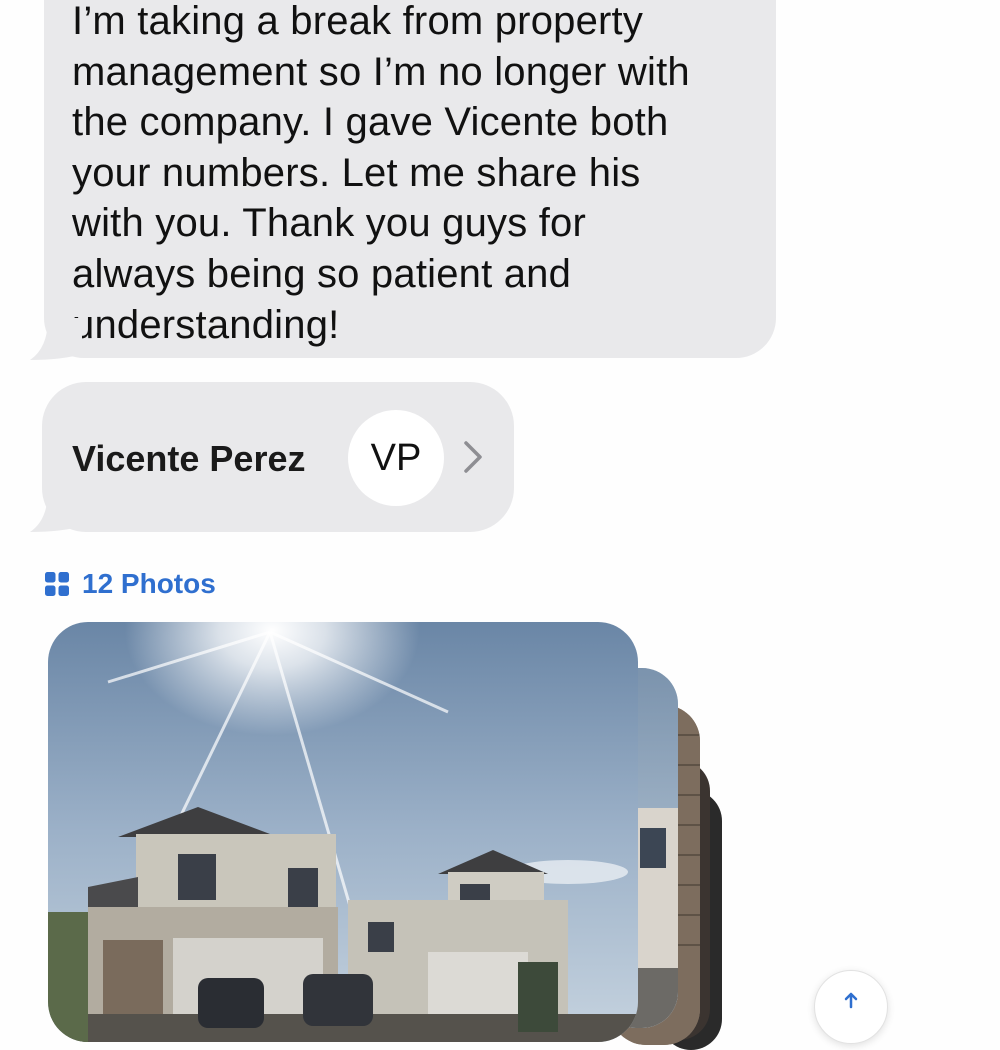 Image resolution: width=1000 pixels, height=1050 pixels. What do you see at coordinates (149, 583) in the screenshot?
I see `photos-count-label: 12 Photos` at bounding box center [149, 583].